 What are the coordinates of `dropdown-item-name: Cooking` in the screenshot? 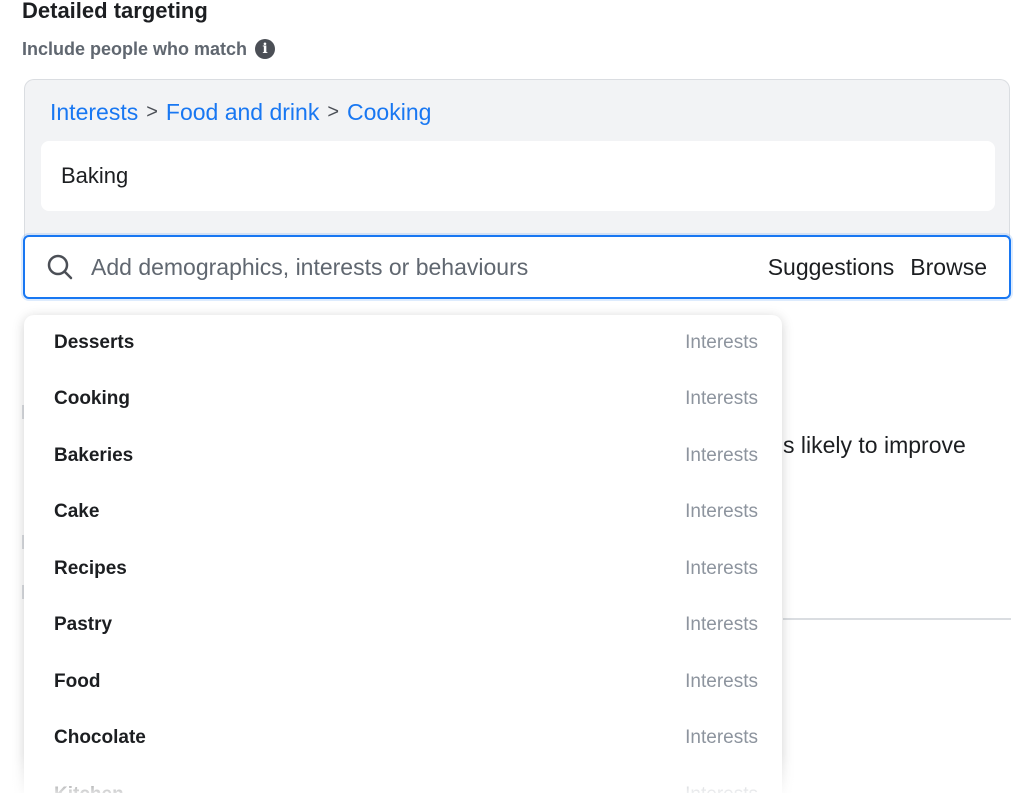 It's located at (92, 398).